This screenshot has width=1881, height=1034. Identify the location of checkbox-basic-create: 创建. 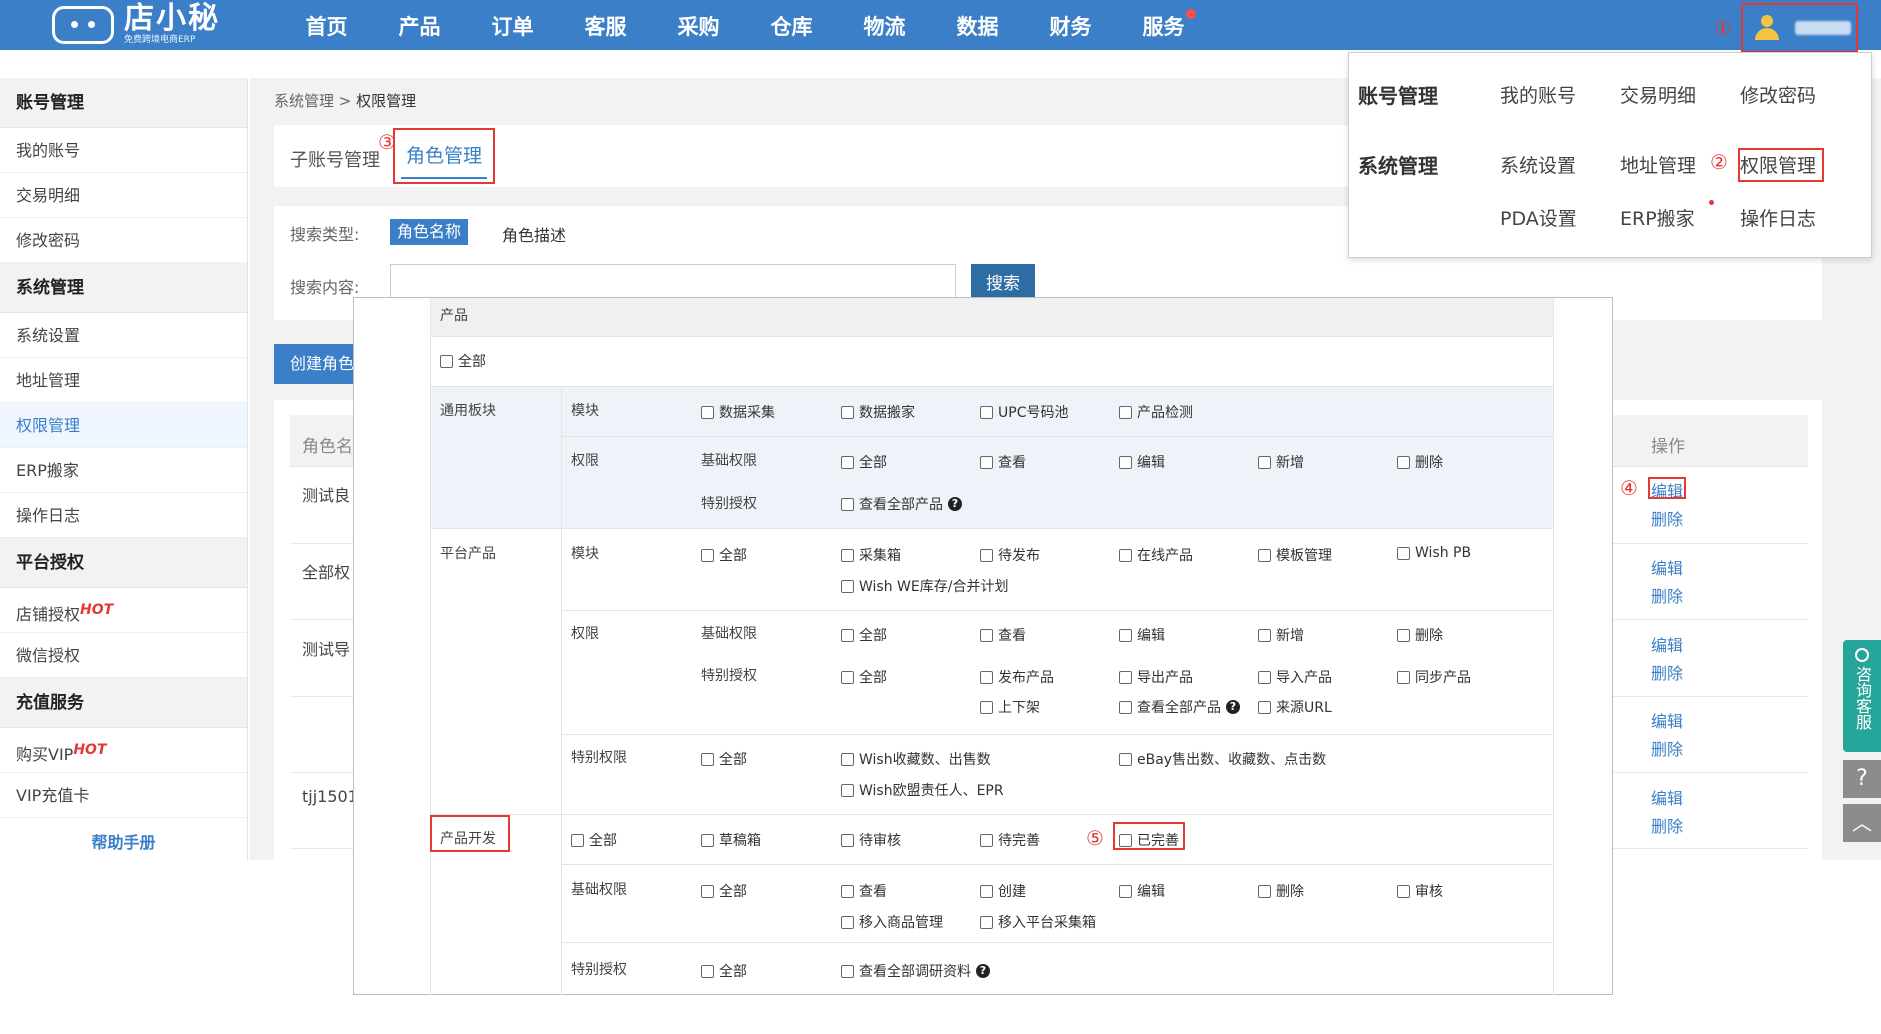
(1003, 891).